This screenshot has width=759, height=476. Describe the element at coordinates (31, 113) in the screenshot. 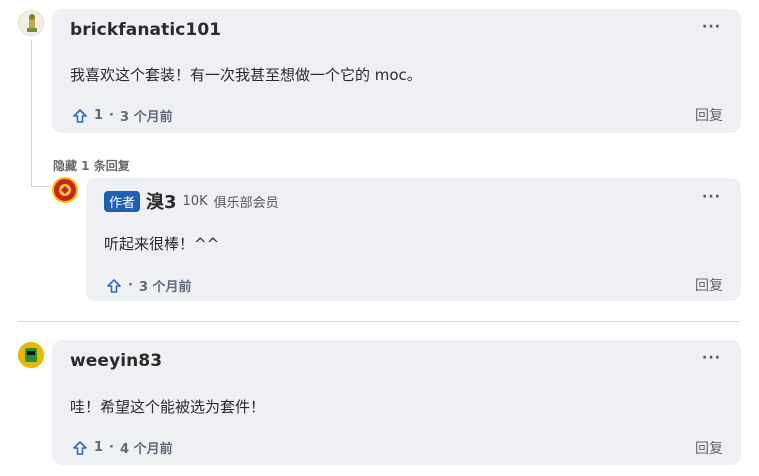

I see `thread-line` at that location.